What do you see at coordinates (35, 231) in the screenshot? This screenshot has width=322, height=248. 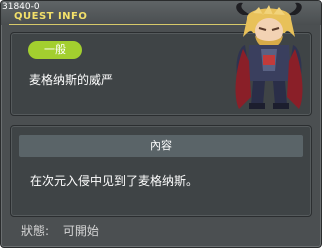 I see `status-label: 狀態:` at bounding box center [35, 231].